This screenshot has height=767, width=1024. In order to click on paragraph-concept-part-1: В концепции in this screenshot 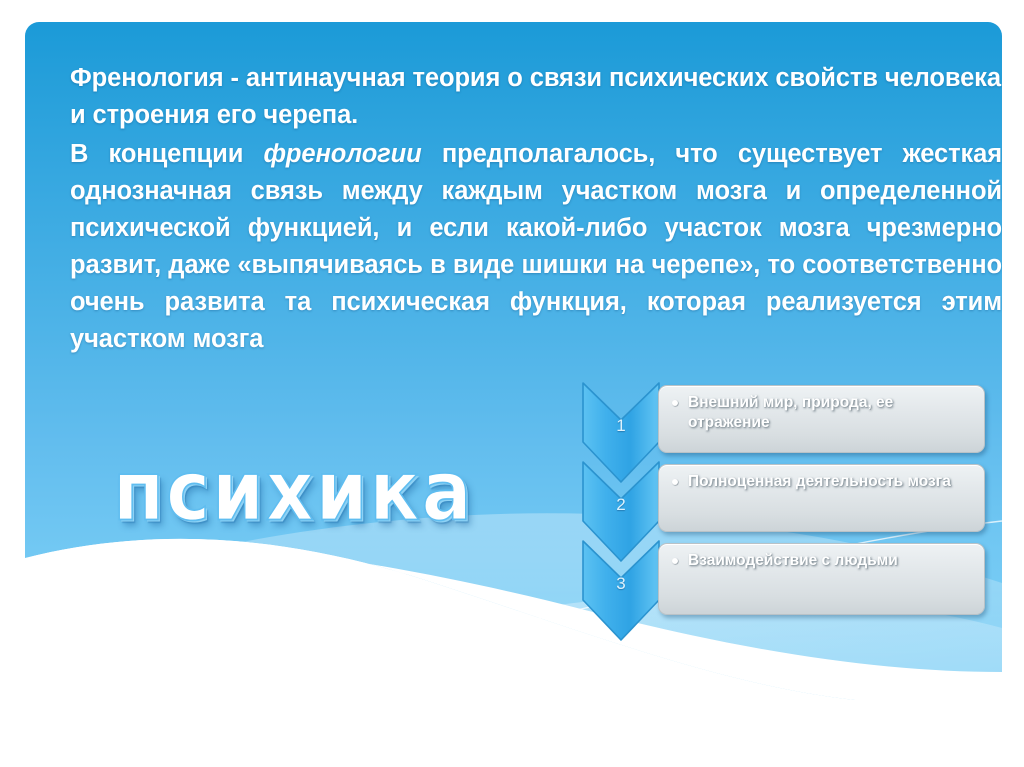, I will do `click(167, 154)`.